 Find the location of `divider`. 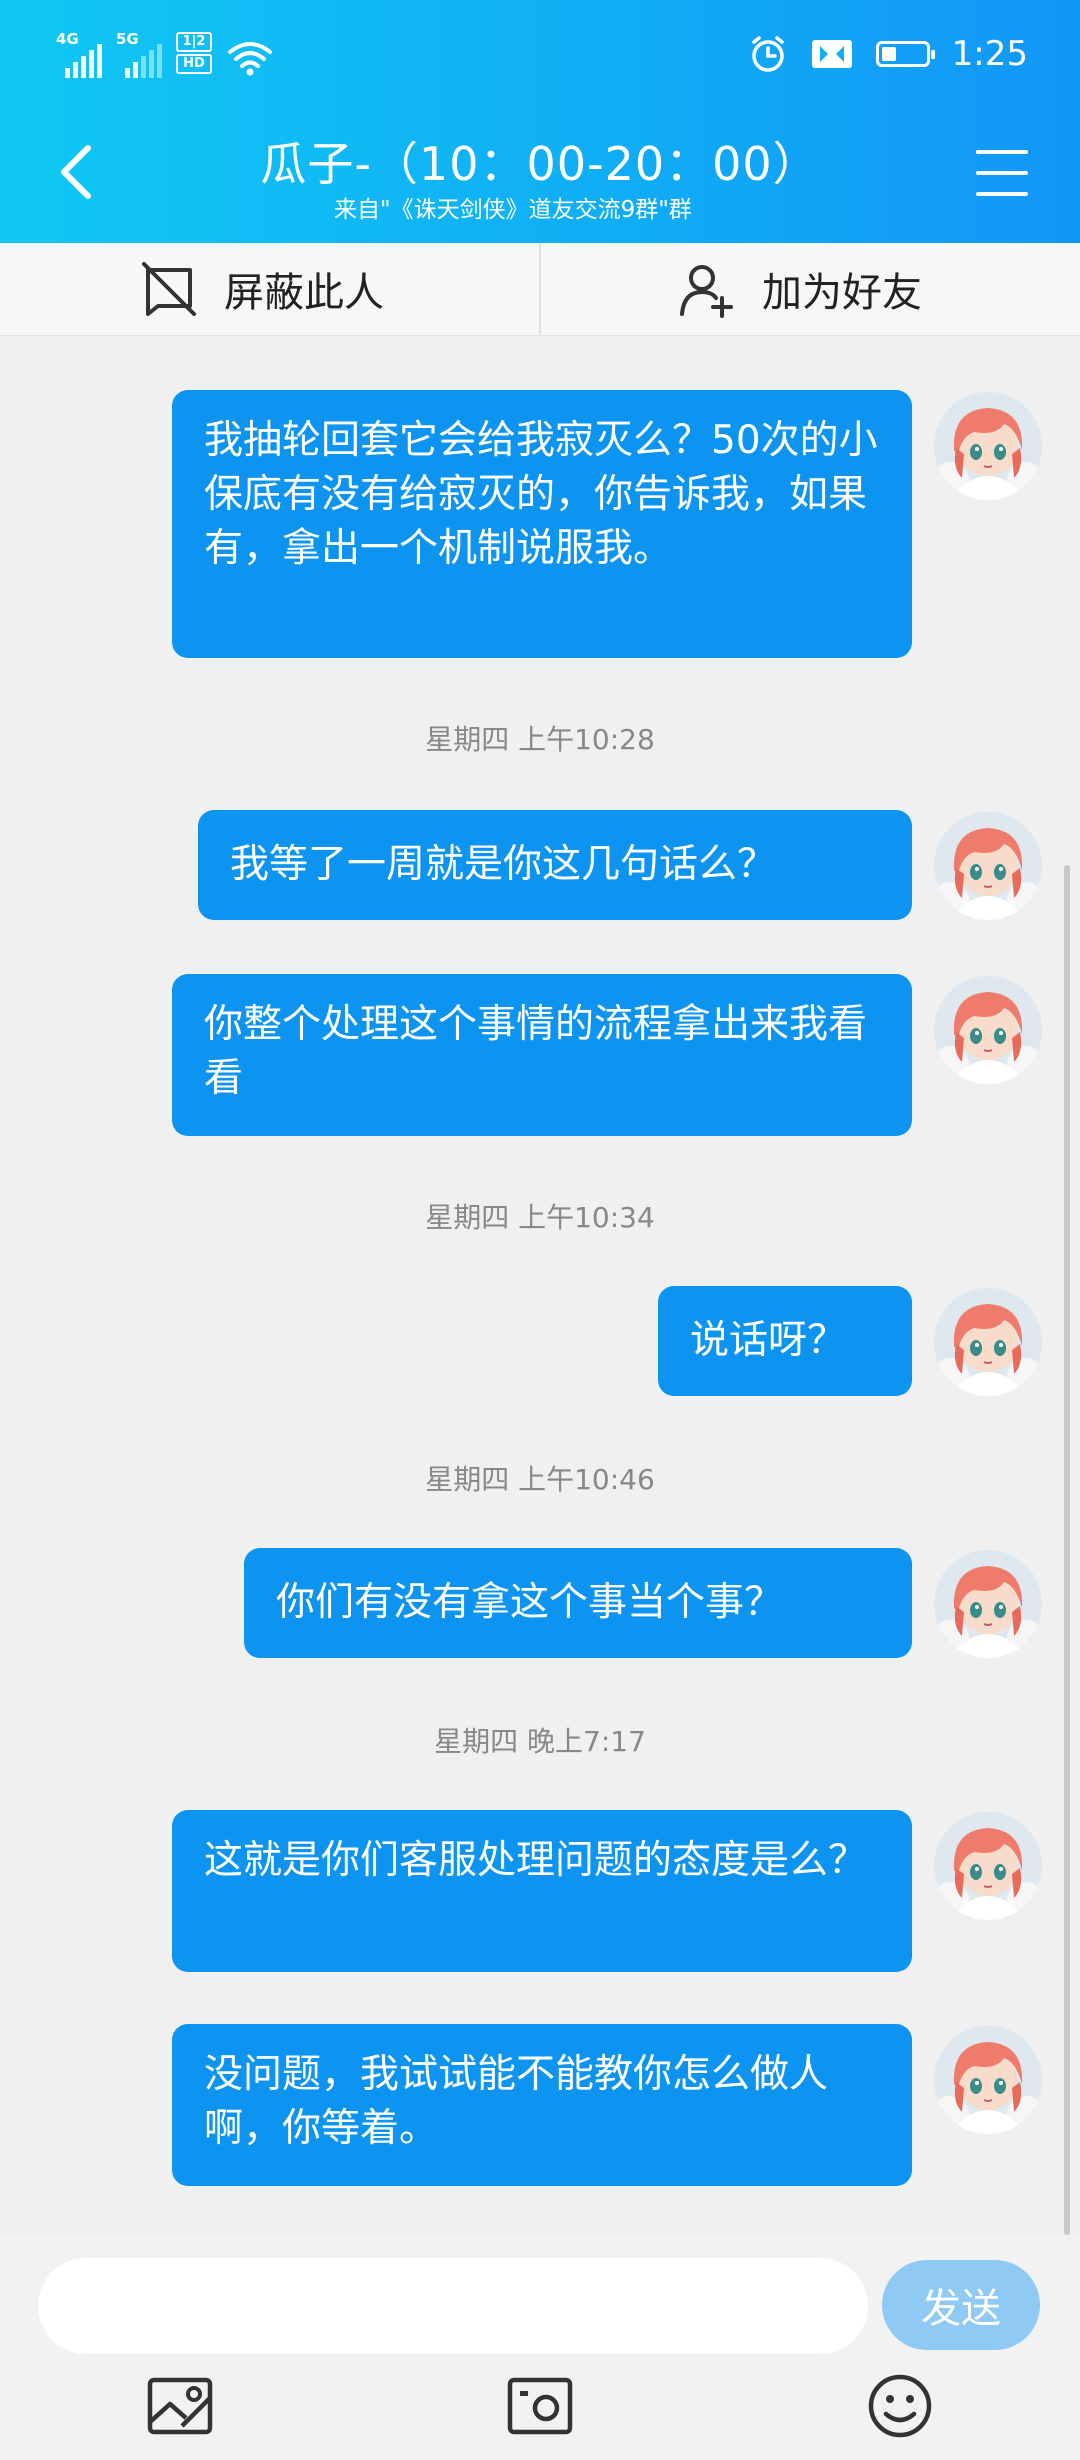

divider is located at coordinates (540, 289).